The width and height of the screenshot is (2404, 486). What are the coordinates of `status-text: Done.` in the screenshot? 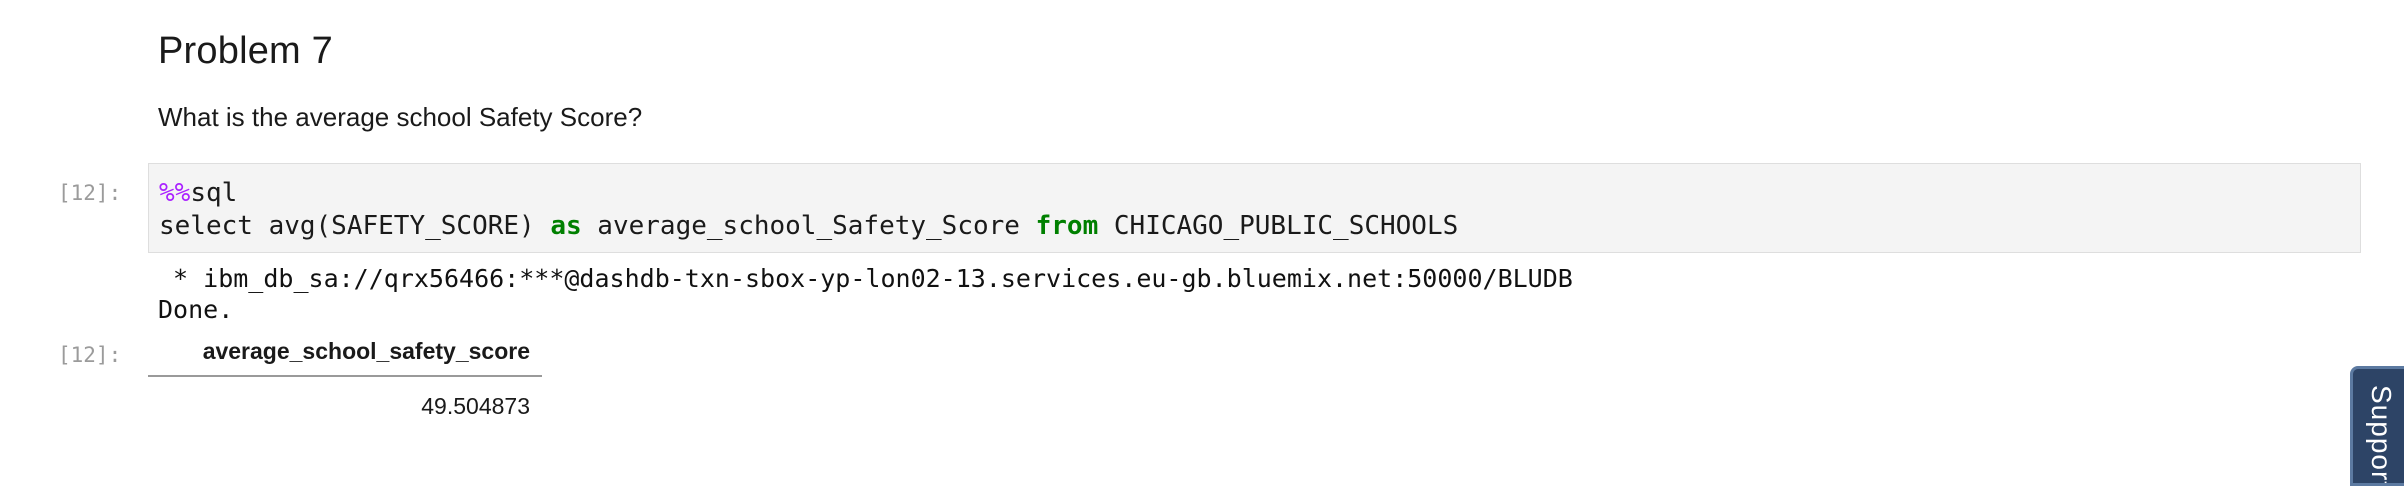 It's located at (196, 309).